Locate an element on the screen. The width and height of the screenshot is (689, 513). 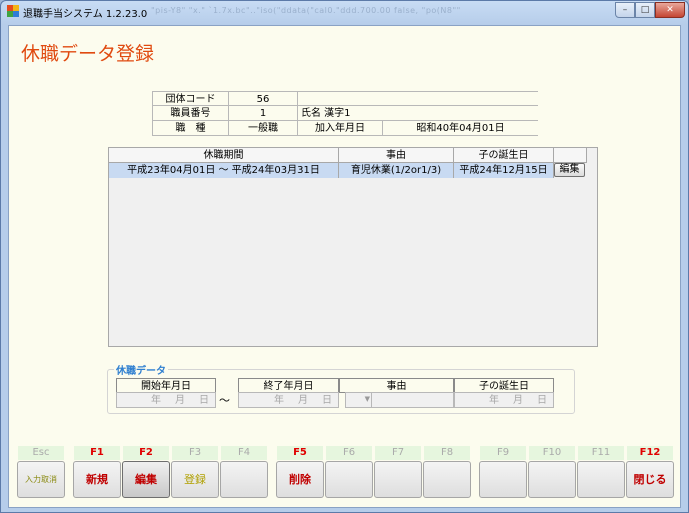
reason-label: 事由 is located at coordinates (396, 385).